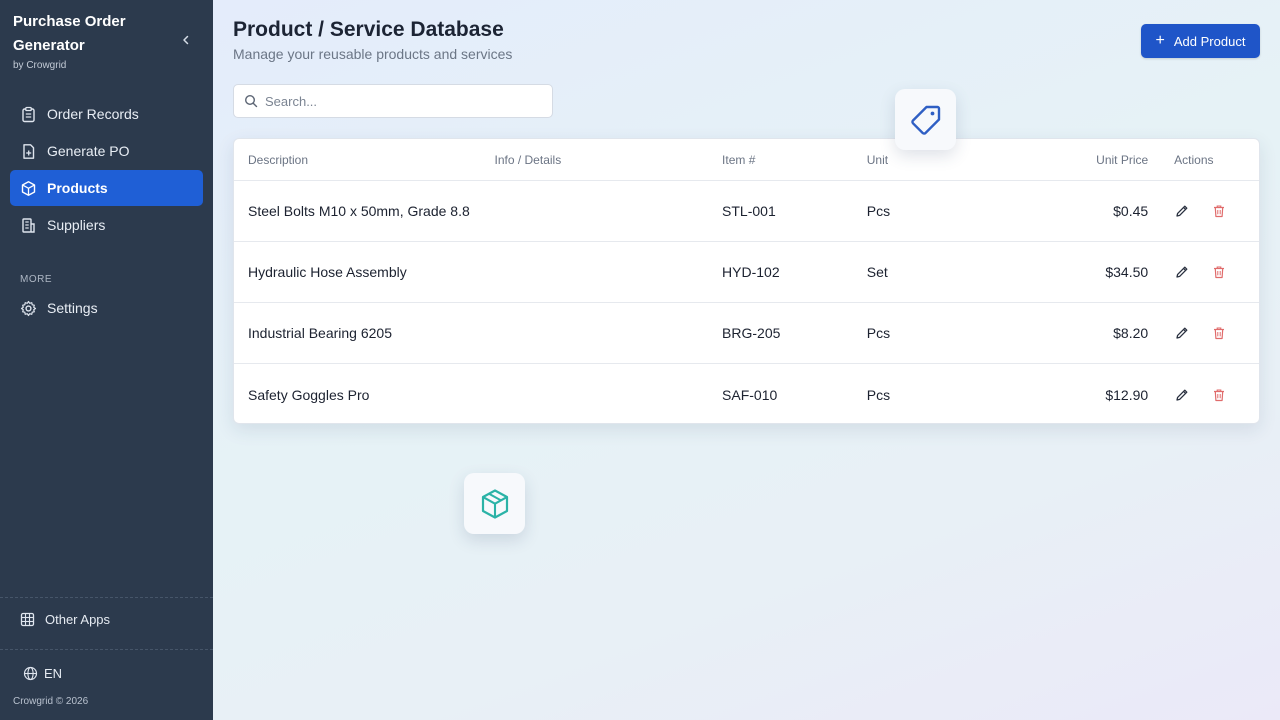  I want to click on add-product-label: Add Product, so click(1209, 41).